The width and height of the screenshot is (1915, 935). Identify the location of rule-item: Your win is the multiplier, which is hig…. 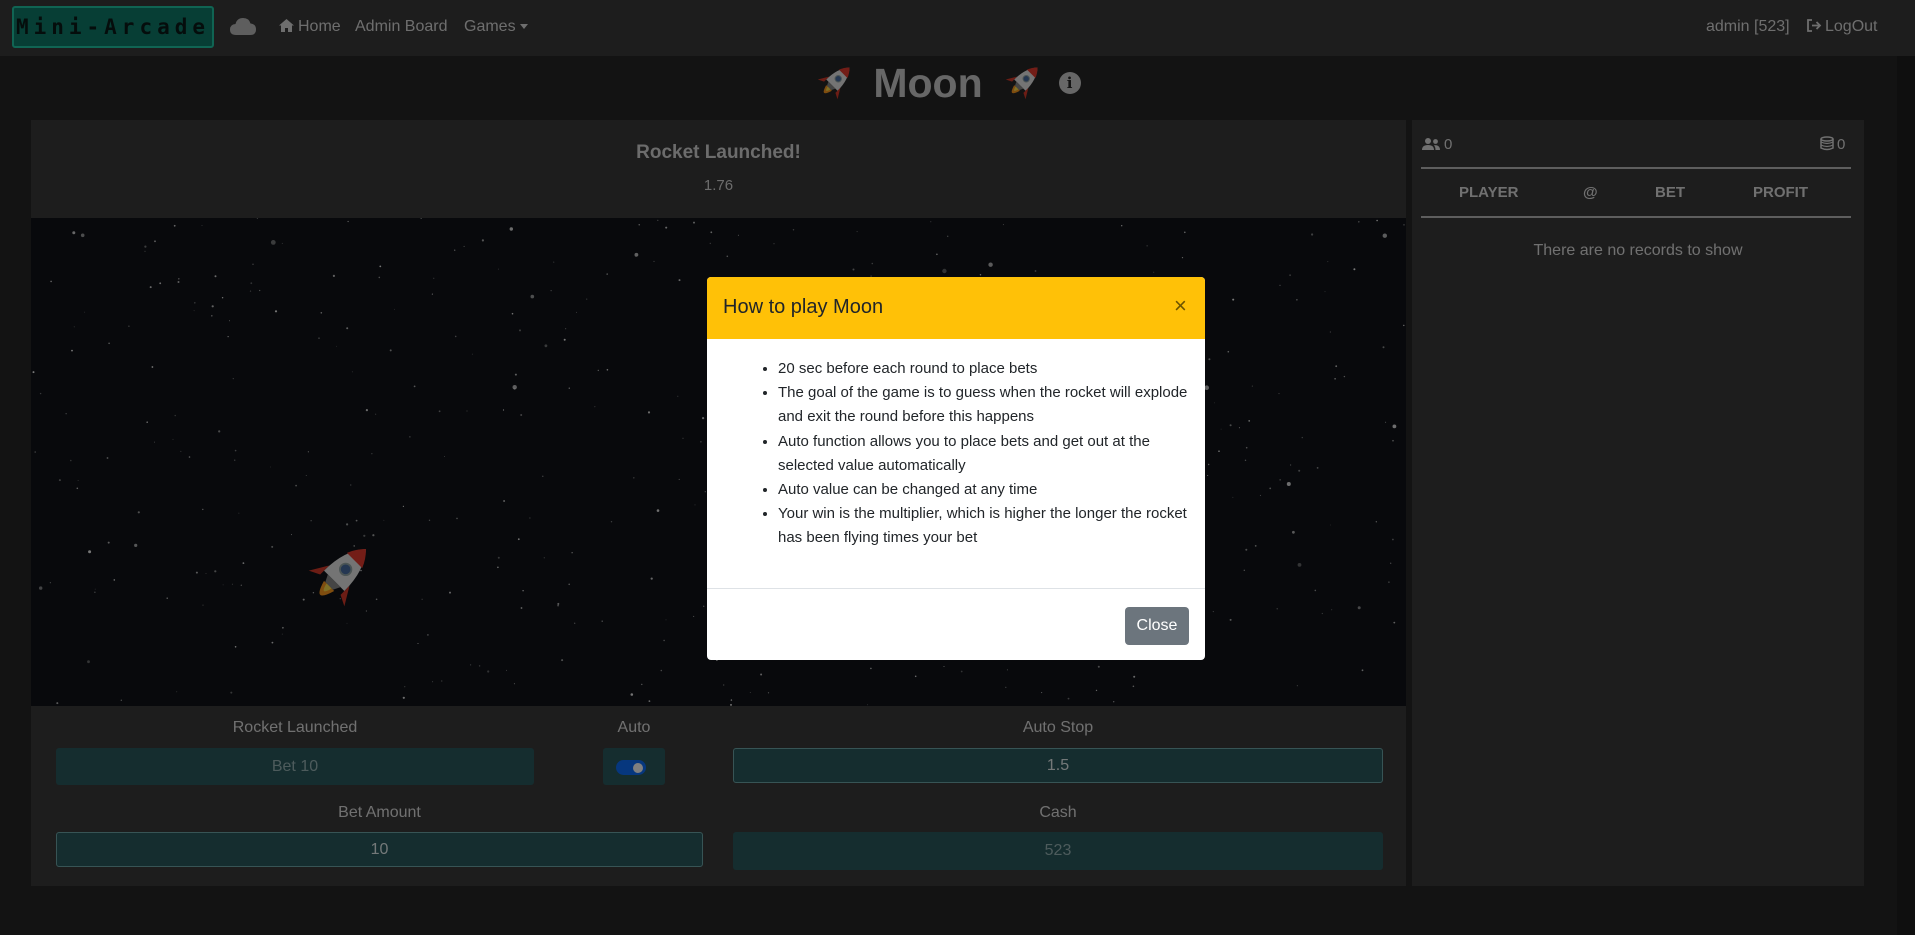
(984, 526).